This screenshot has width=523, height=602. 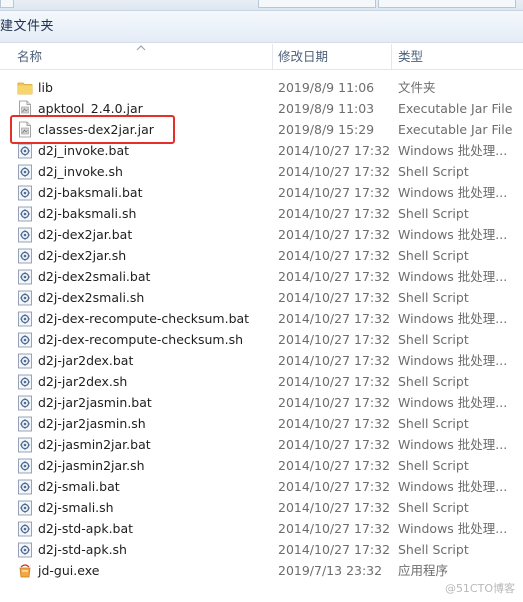 I want to click on file-row: d2j-smali.sh 2014/10/27 17:32 Shell Script, so click(x=261, y=507).